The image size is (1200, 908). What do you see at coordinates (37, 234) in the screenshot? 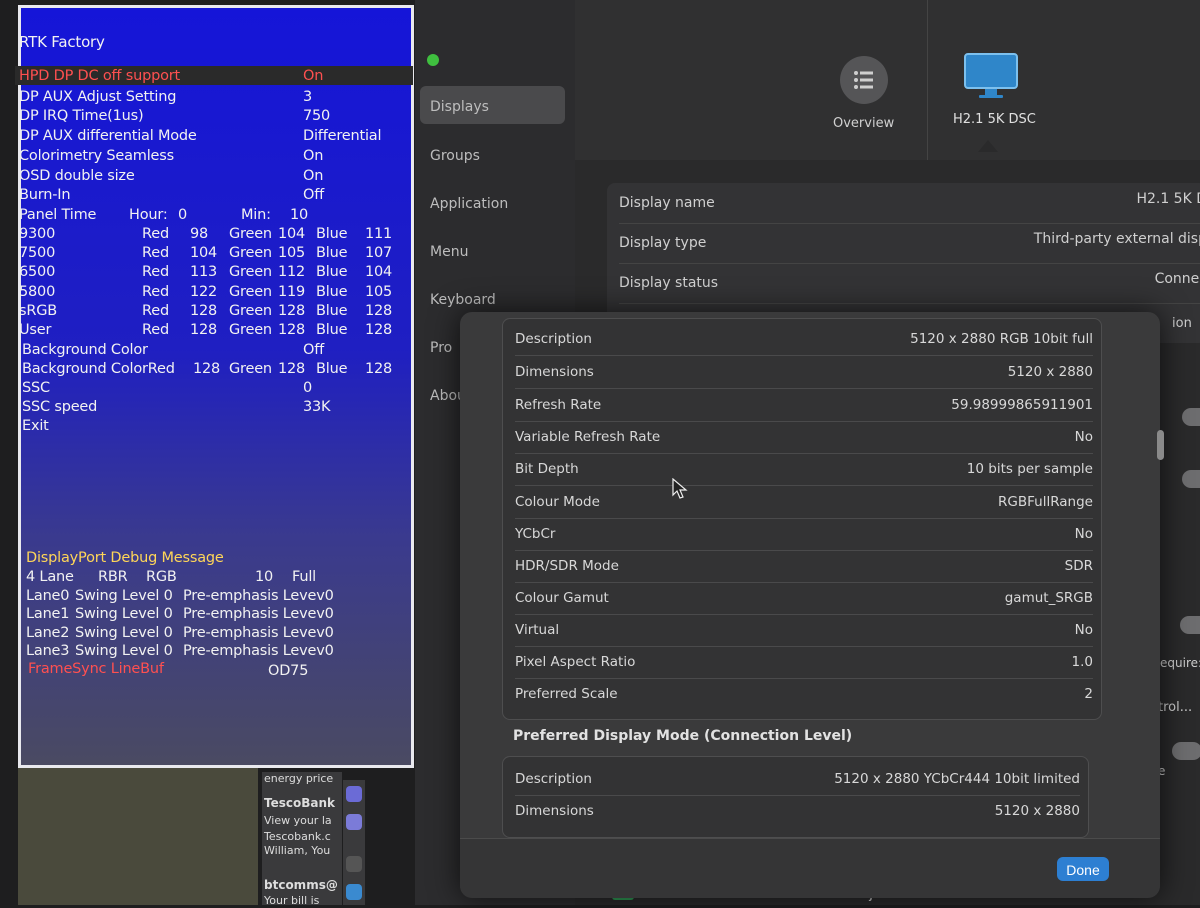
I see `osd-ct-name: 9300` at bounding box center [37, 234].